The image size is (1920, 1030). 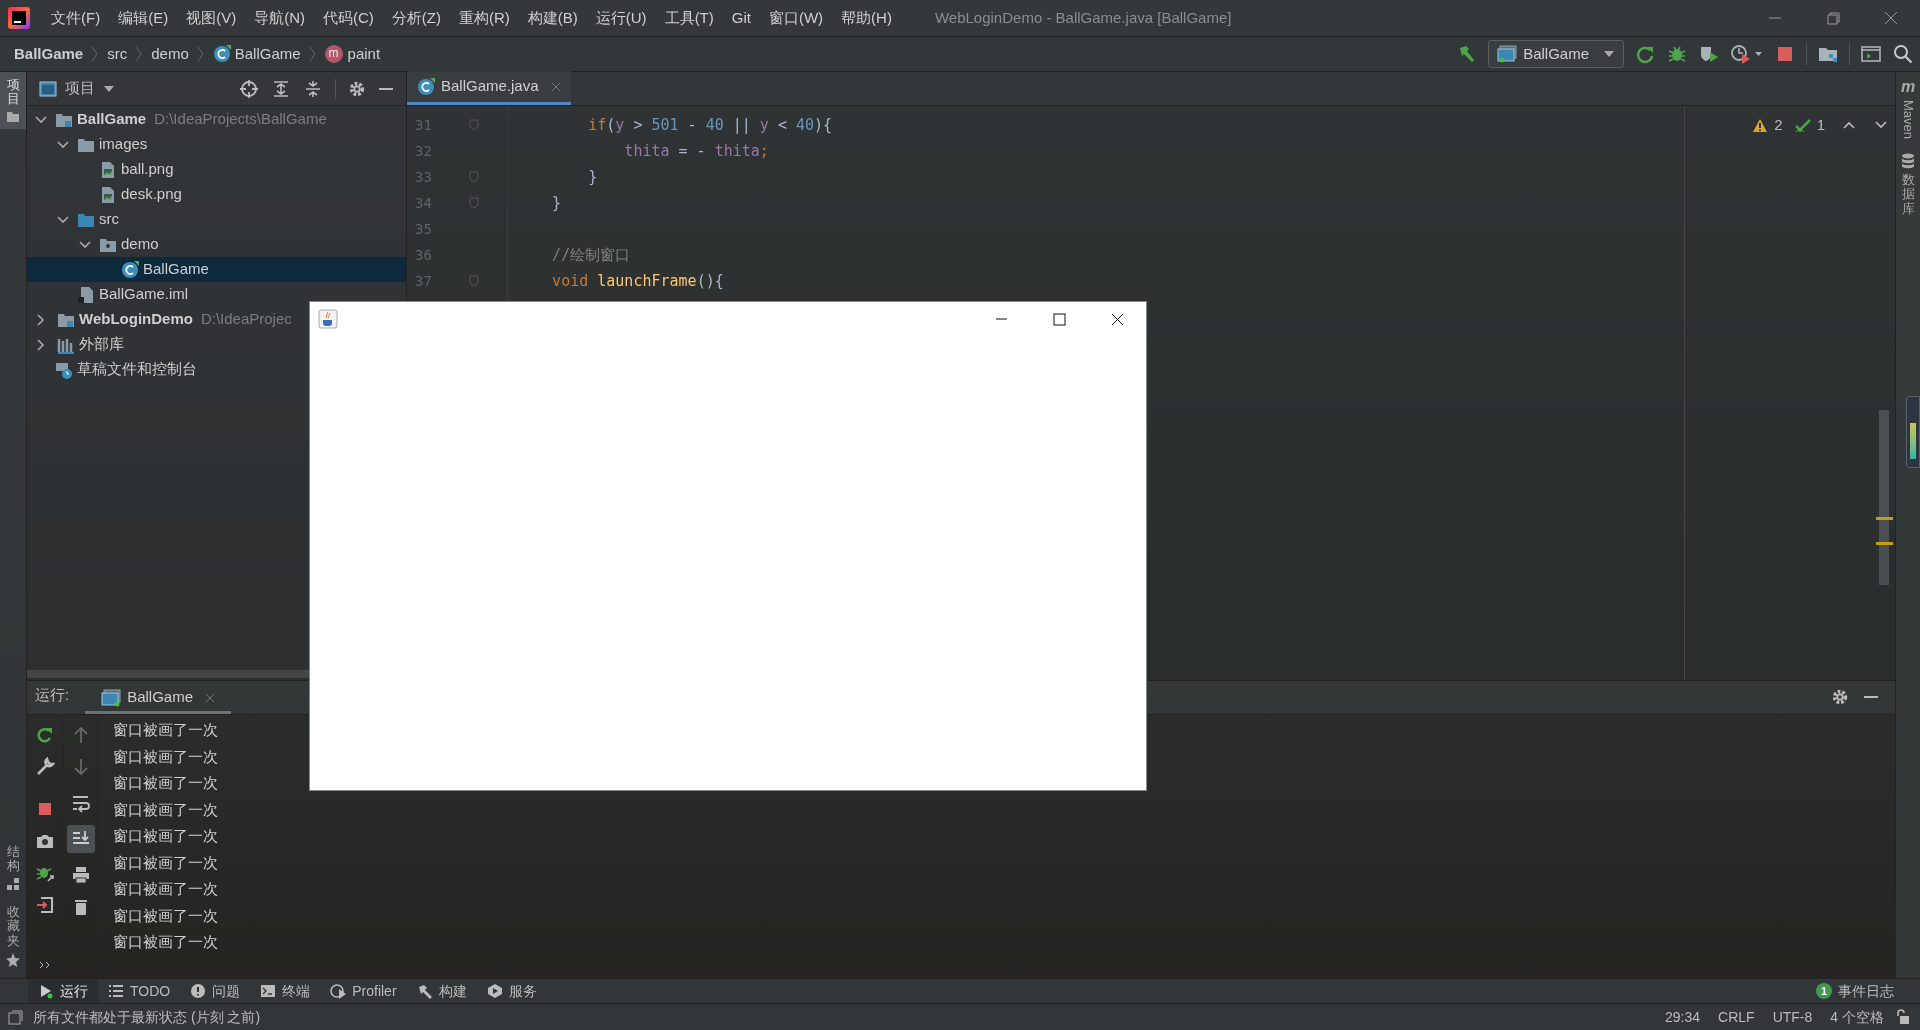 What do you see at coordinates (216, 244) in the screenshot?
I see `tree-item: demo` at bounding box center [216, 244].